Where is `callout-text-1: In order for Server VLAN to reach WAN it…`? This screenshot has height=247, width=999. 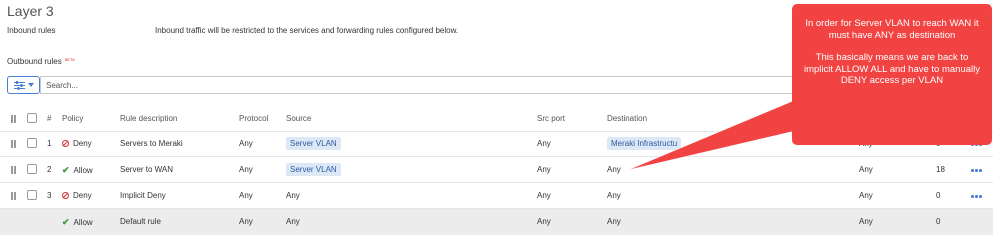
callout-text-1: In order for Server VLAN to reach WAN it… is located at coordinates (892, 29).